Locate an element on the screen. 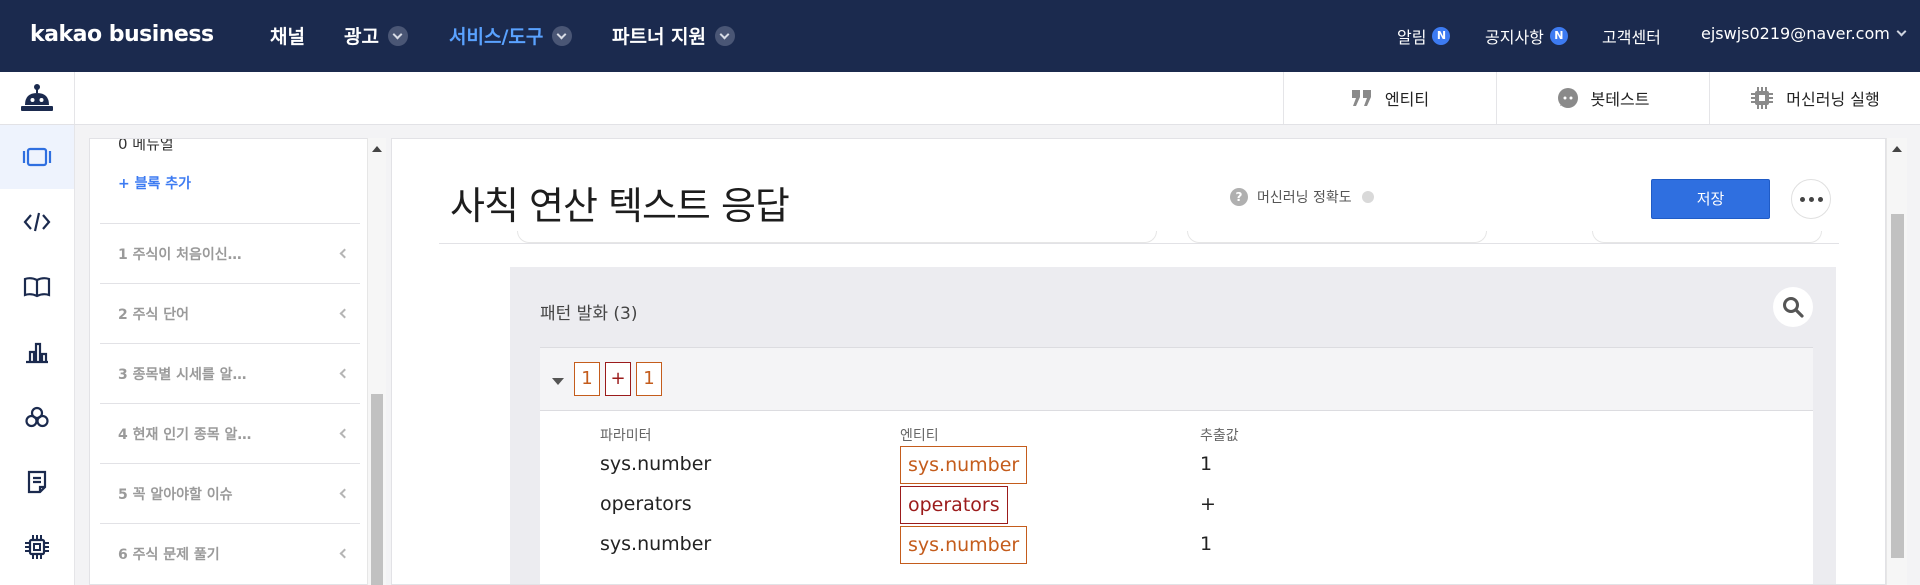  alerts-new-badge: N is located at coordinates (1441, 36).